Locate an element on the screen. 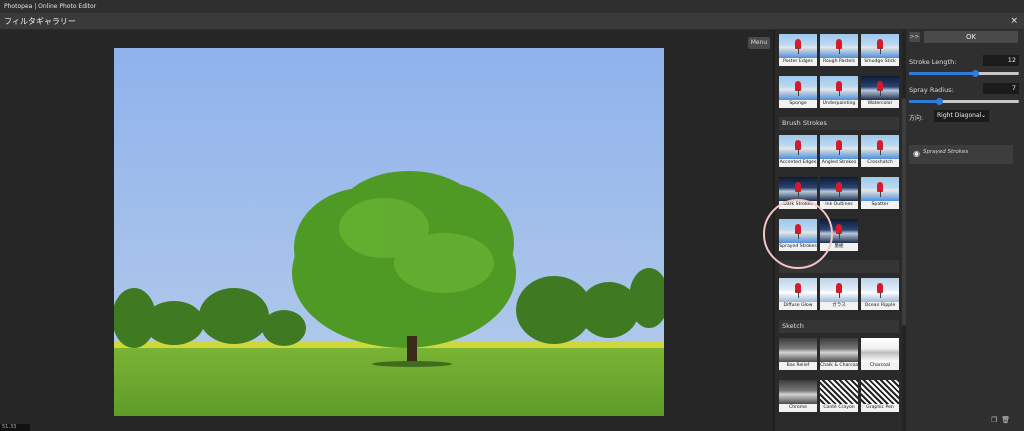 The height and width of the screenshot is (431, 1024). direction-label: 方向: is located at coordinates (916, 118).